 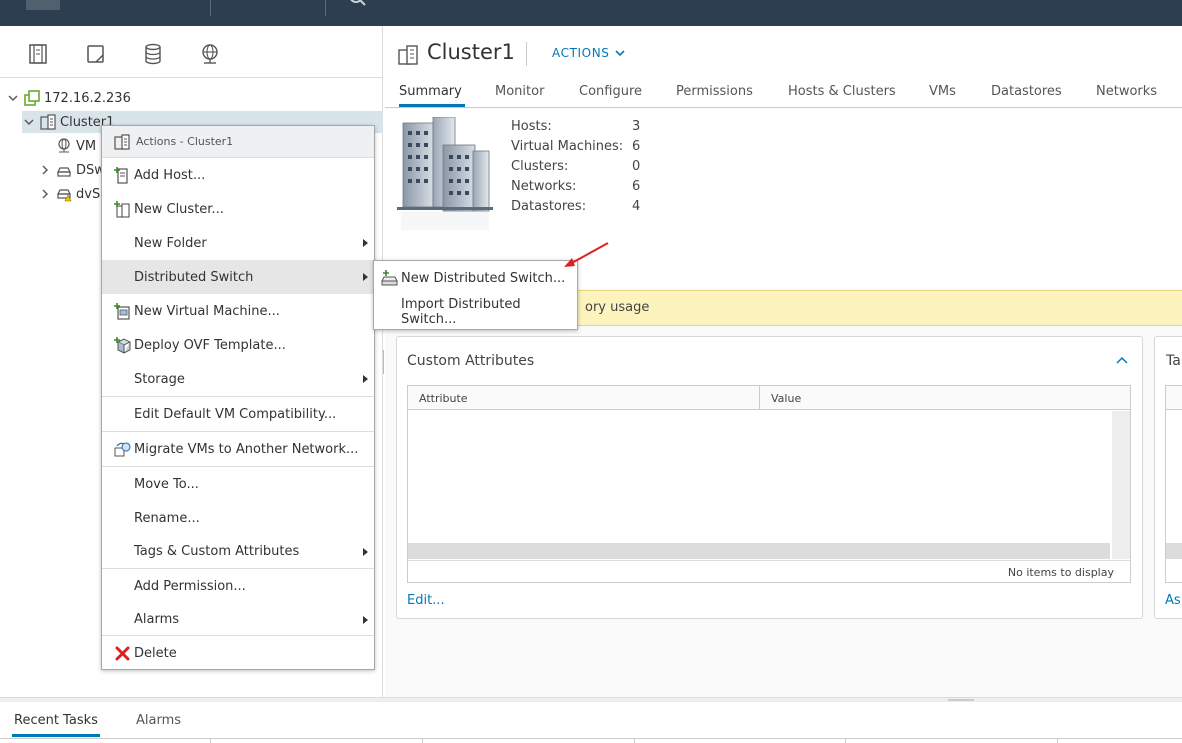 I want to click on tab-permissions: Permissions, so click(x=714, y=91).